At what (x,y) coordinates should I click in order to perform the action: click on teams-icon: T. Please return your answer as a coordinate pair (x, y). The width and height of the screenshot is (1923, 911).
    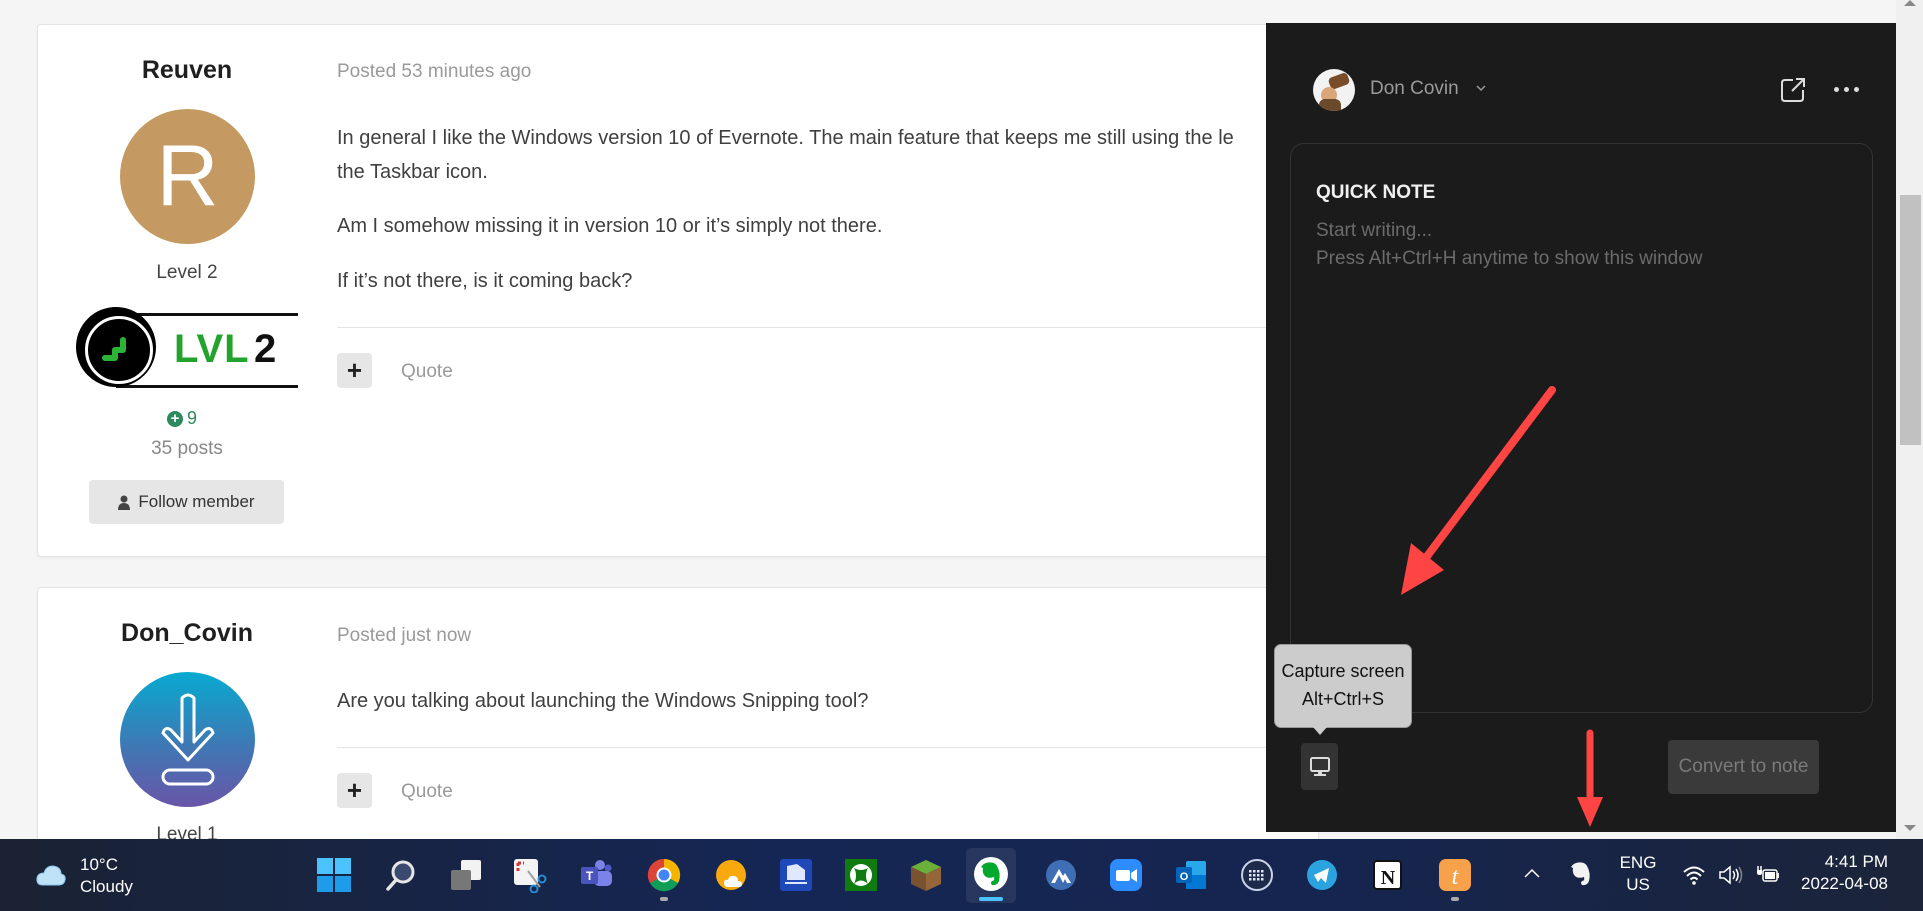
    Looking at the image, I should click on (596, 873).